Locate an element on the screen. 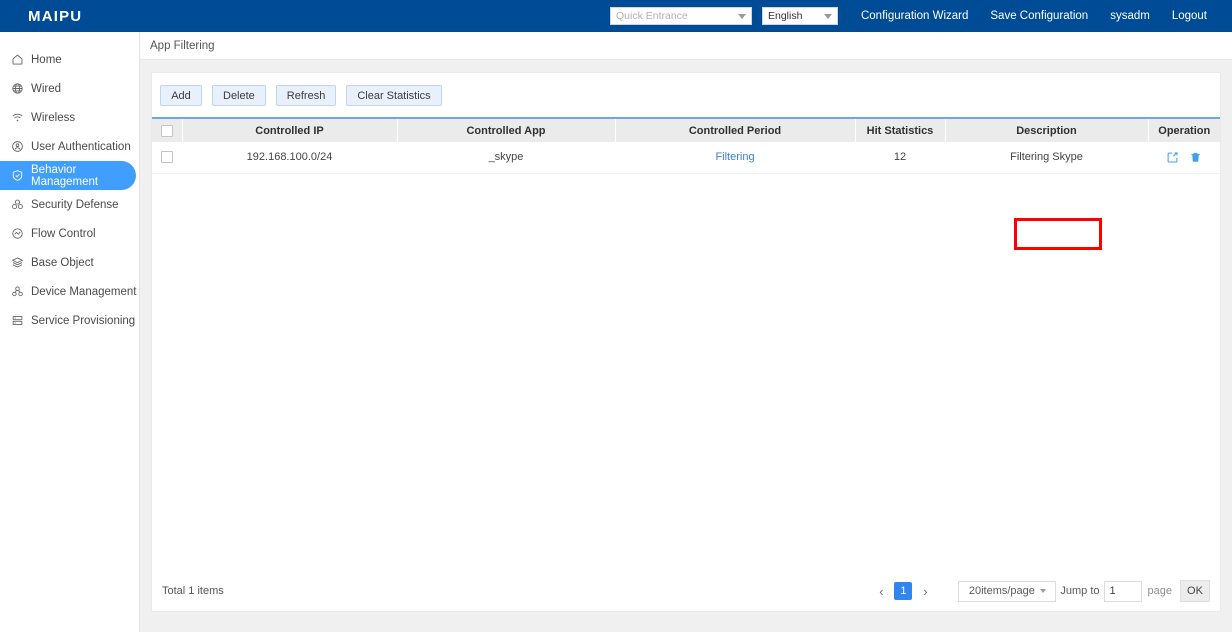 This screenshot has height=632, width=1232. sidebar-item-label: Security Defense is located at coordinates (75, 204).